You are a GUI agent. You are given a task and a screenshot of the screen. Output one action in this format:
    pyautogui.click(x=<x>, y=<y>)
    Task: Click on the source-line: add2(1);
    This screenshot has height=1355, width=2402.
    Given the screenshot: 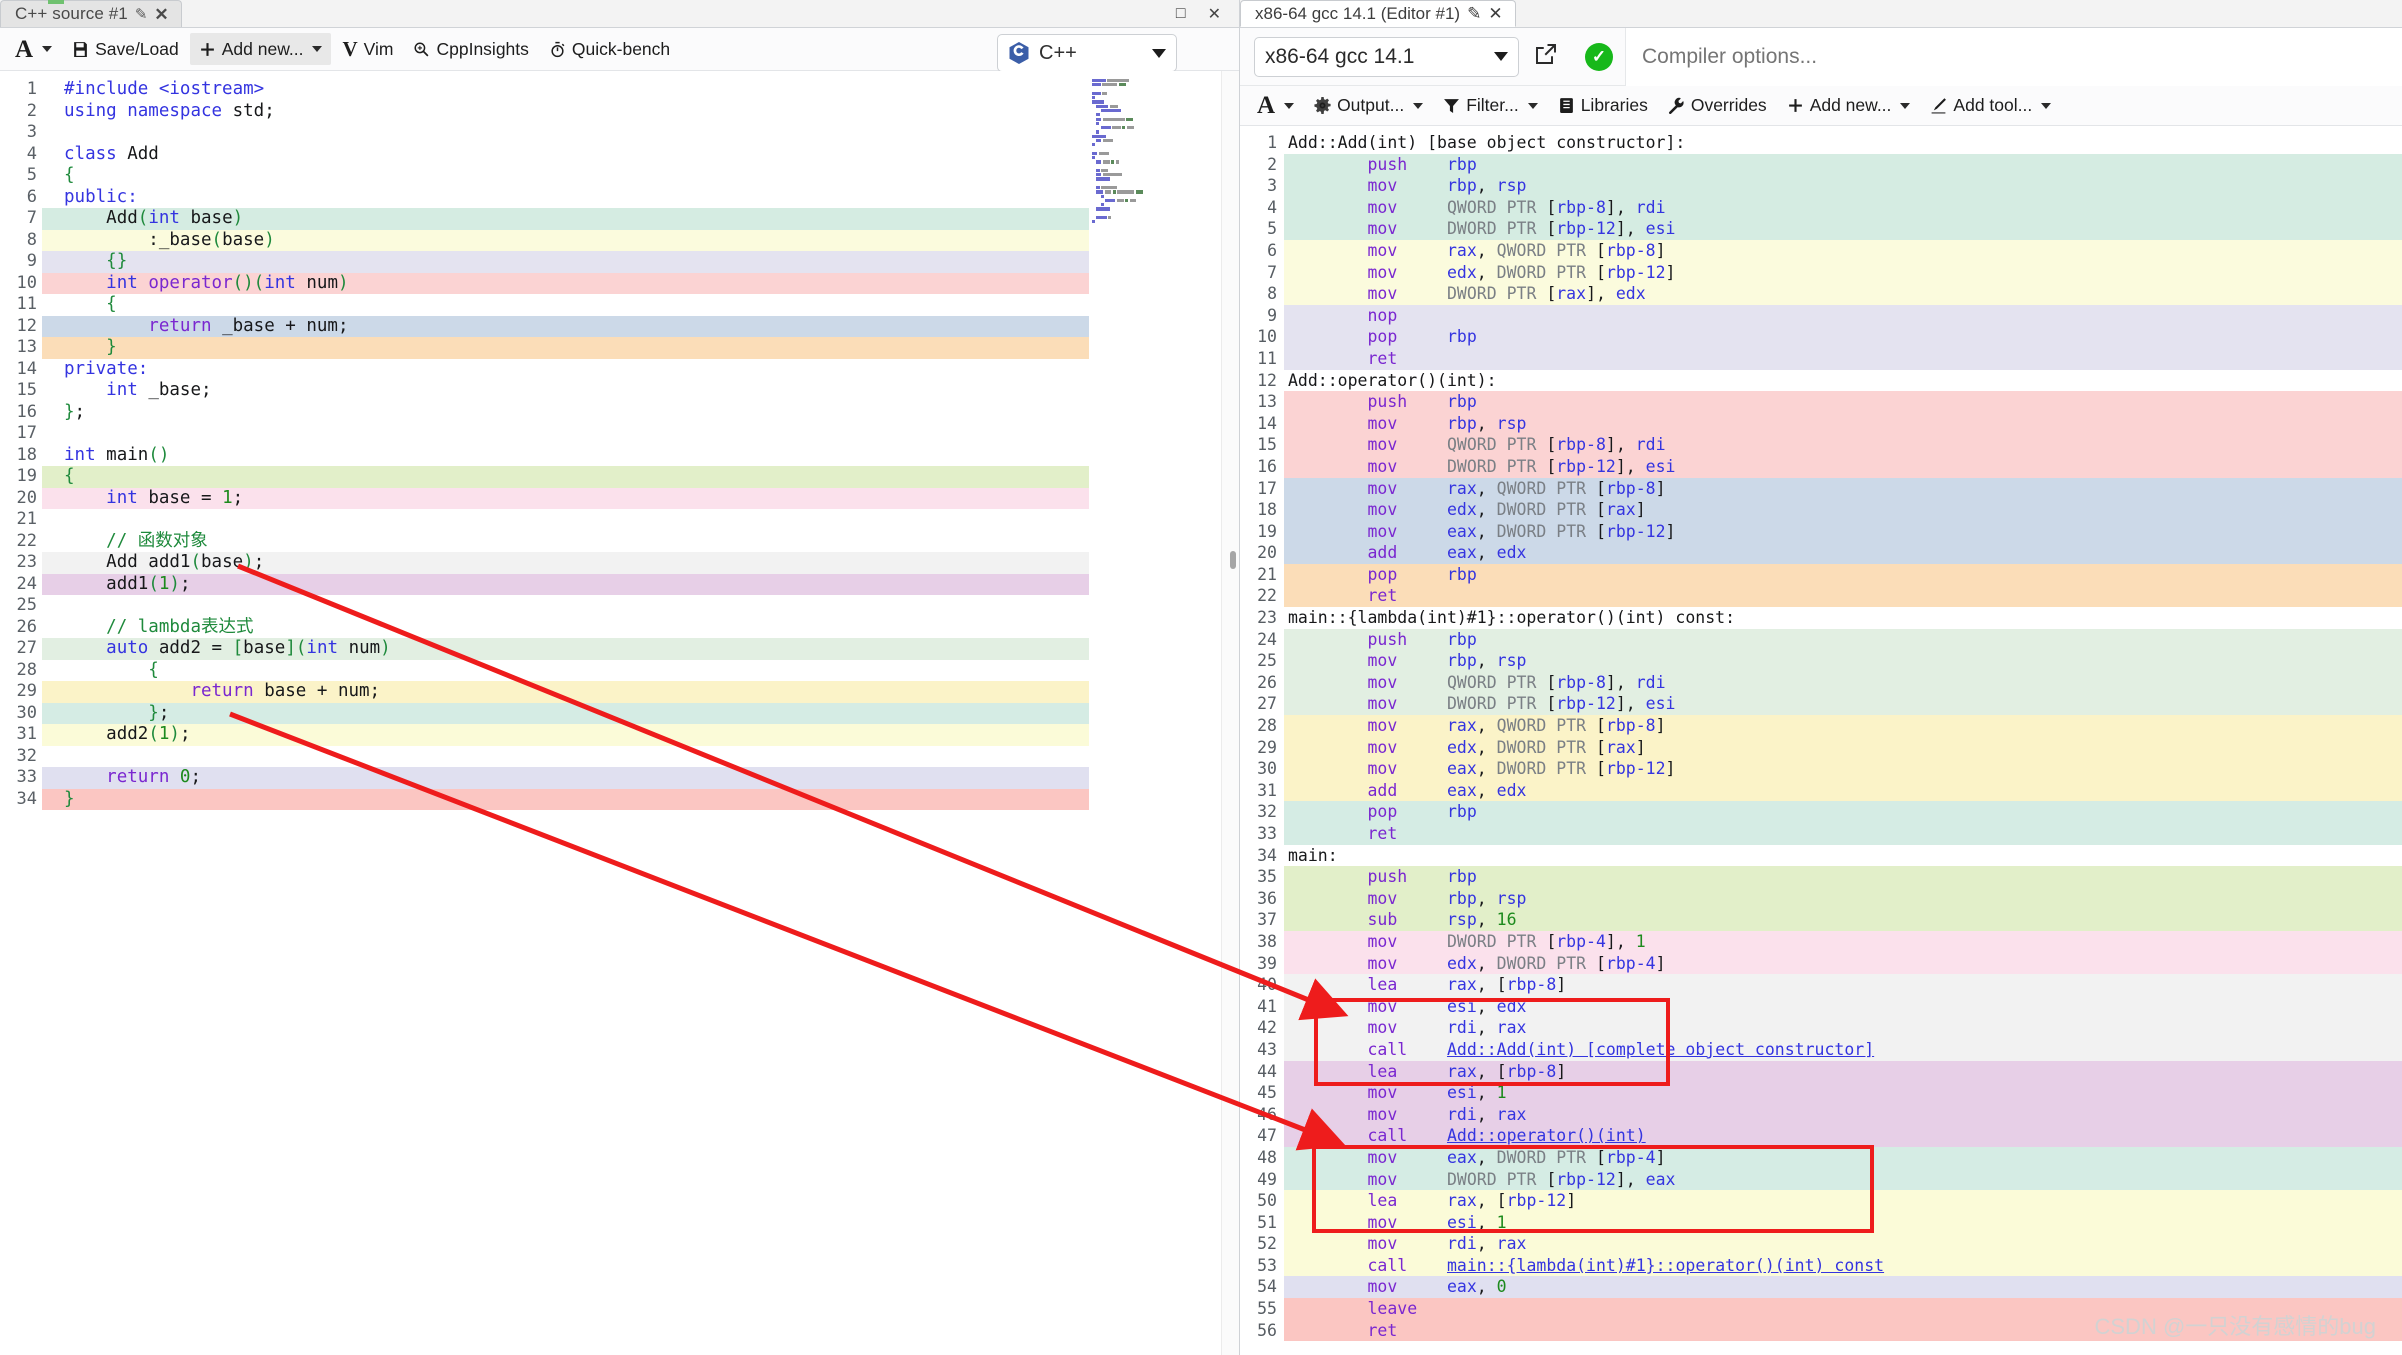 What is the action you would take?
    pyautogui.click(x=640, y=735)
    